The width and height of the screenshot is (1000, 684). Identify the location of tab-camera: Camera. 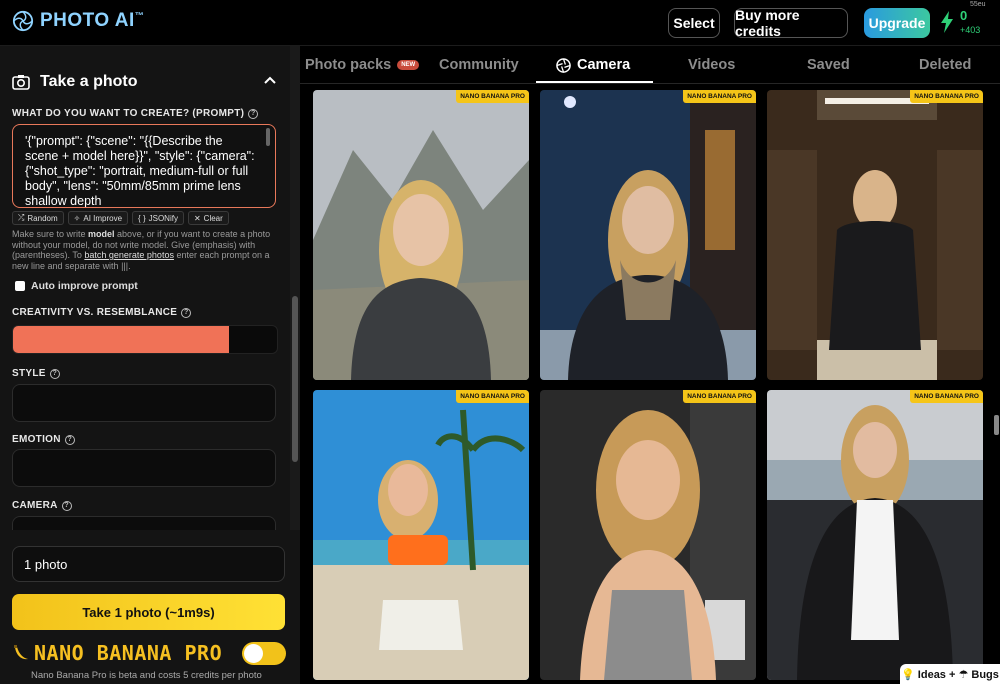
(593, 65).